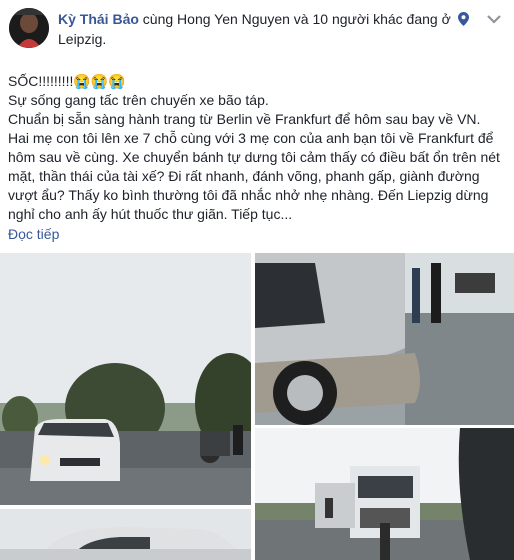  I want to click on photo-van-side, so click(125, 534).